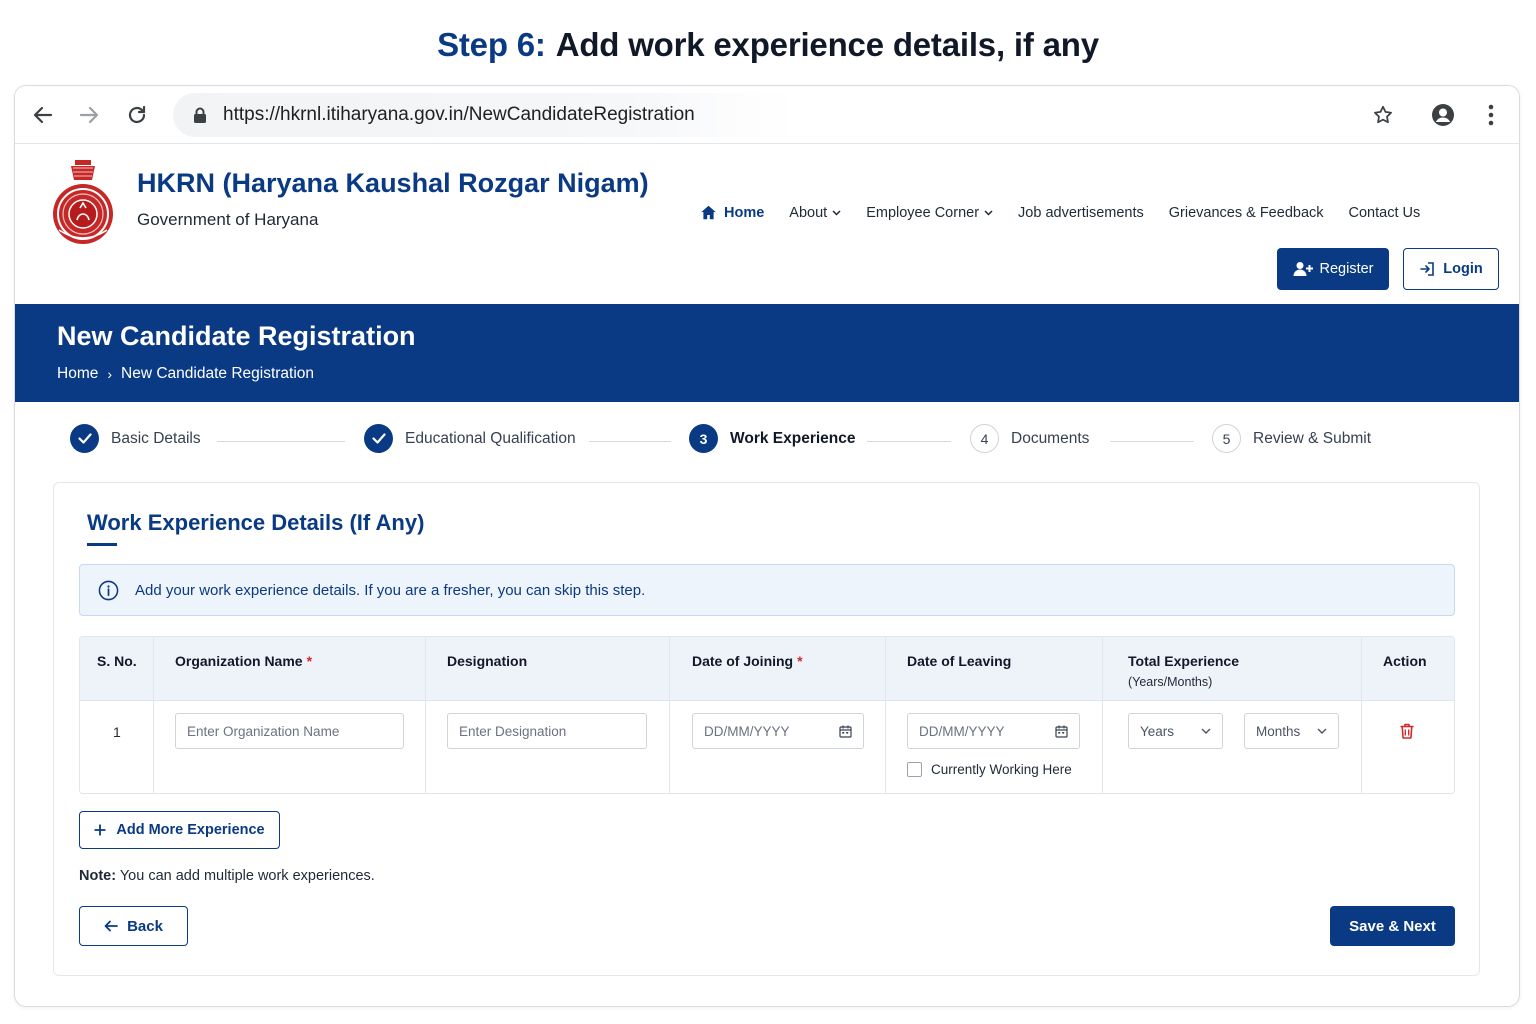  What do you see at coordinates (256, 522) in the screenshot?
I see `section-title: Work Experience Details (If Any)` at bounding box center [256, 522].